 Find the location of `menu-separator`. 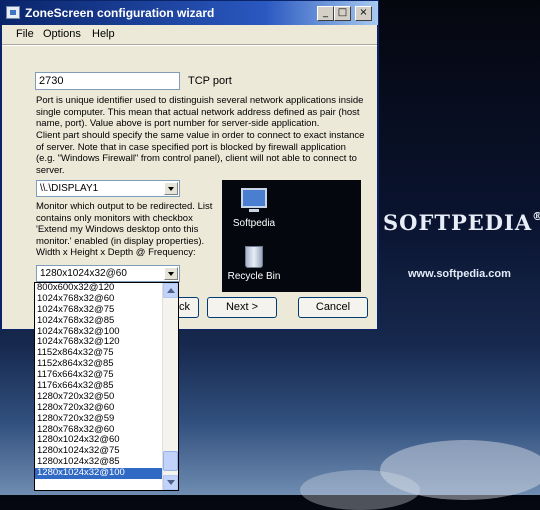

menu-separator is located at coordinates (189, 45).